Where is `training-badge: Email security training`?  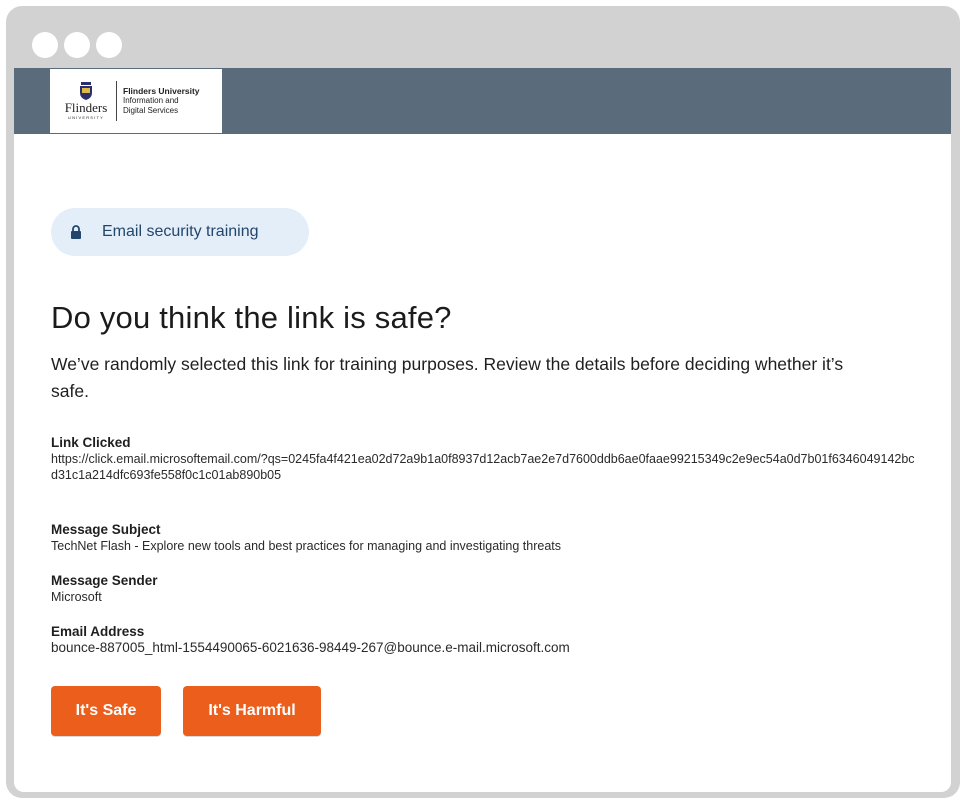 training-badge: Email security training is located at coordinates (180, 232).